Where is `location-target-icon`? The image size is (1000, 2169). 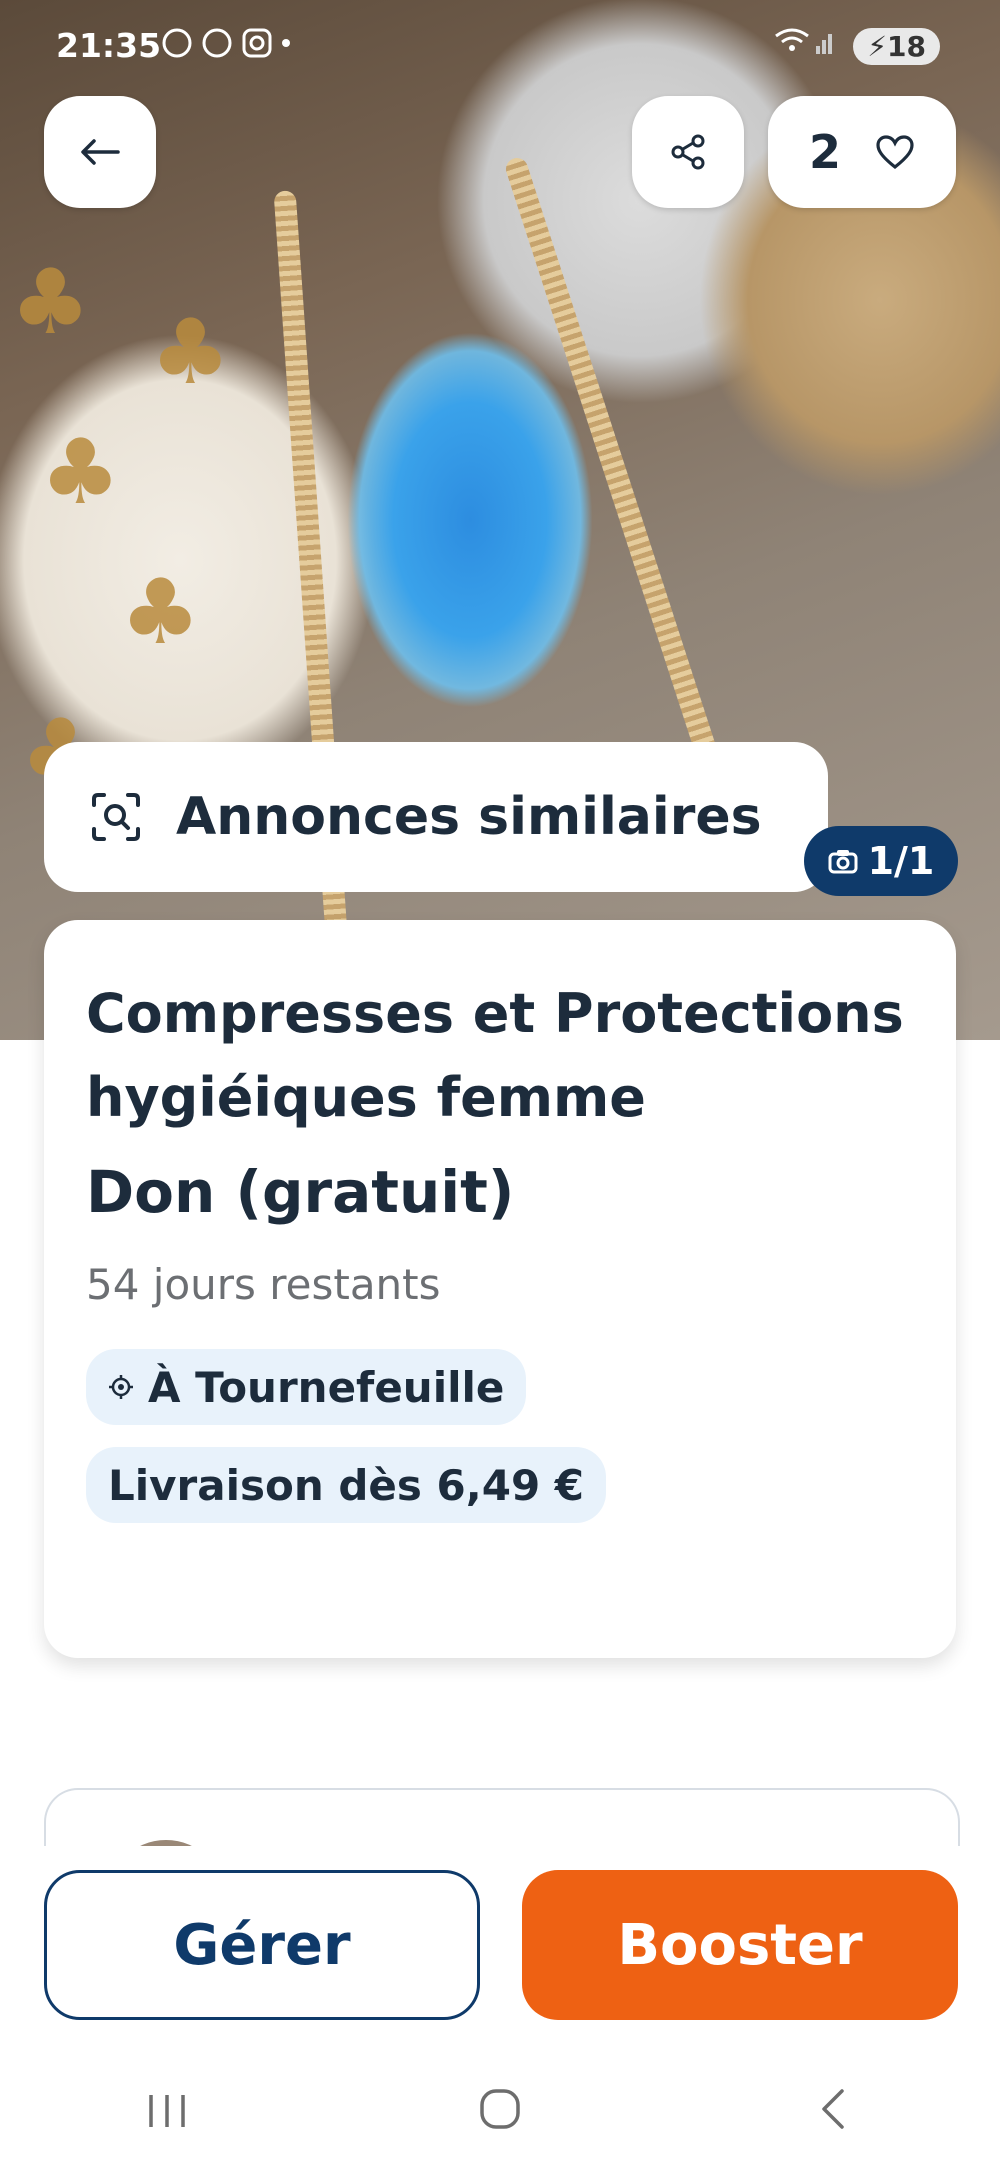 location-target-icon is located at coordinates (121, 1387).